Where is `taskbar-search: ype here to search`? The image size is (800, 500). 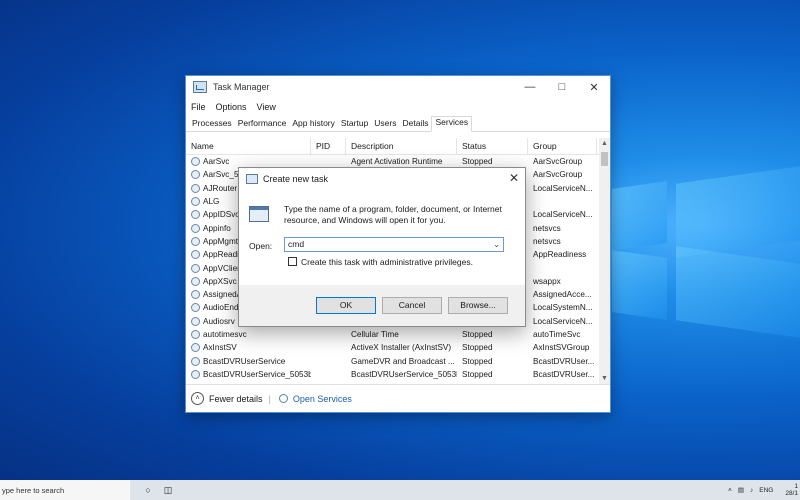
taskbar-search: ype here to search is located at coordinates (65, 490).